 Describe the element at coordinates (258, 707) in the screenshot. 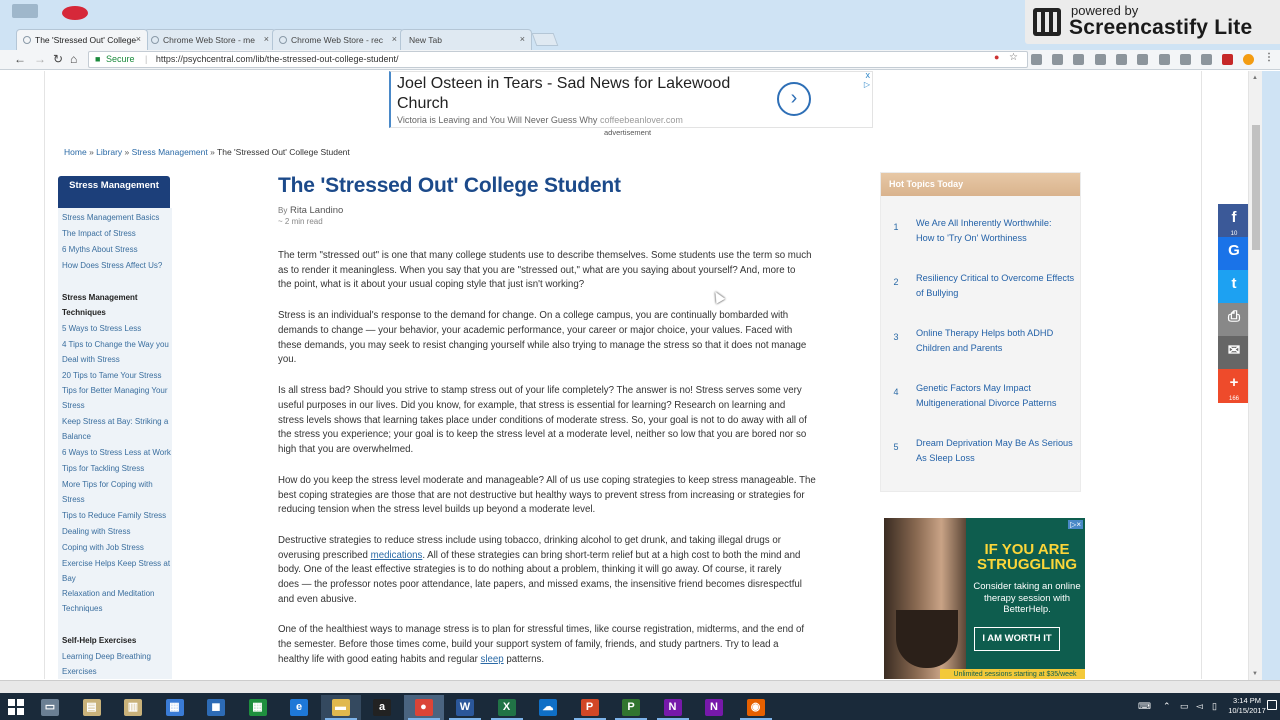

I see `taskbar-calculator: ▦` at that location.